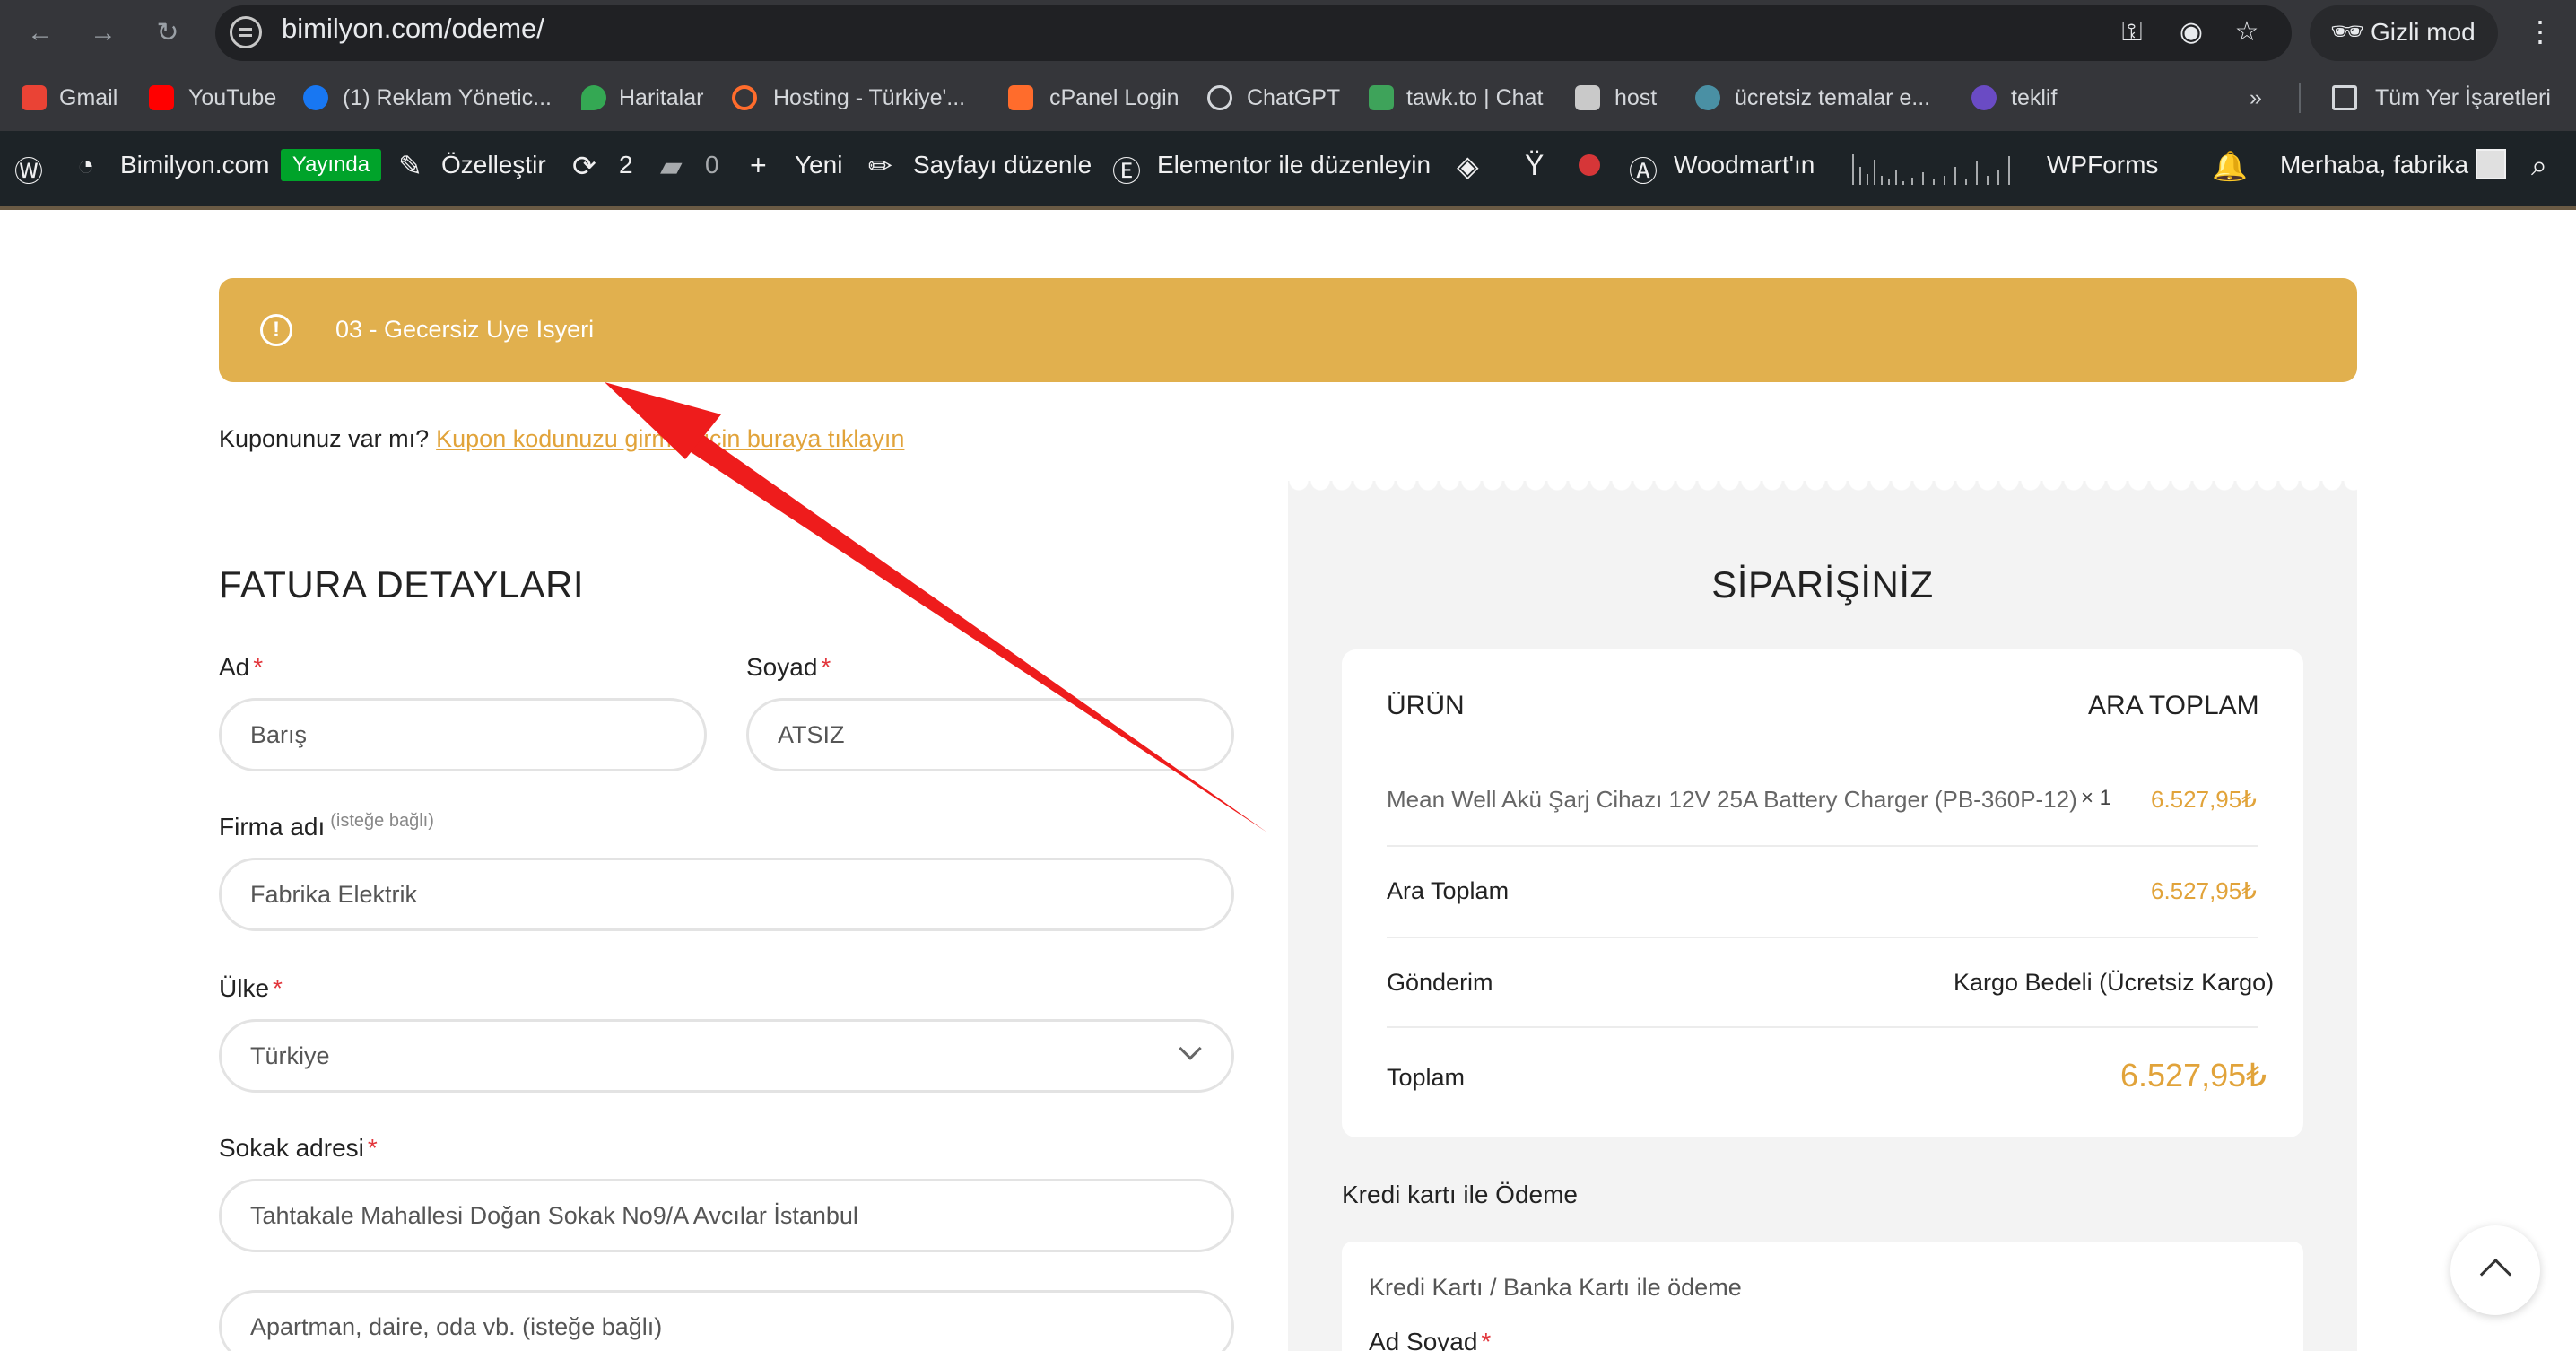 The image size is (2576, 1351). Describe the element at coordinates (758, 165) in the screenshot. I see `plus-icon: +` at that location.